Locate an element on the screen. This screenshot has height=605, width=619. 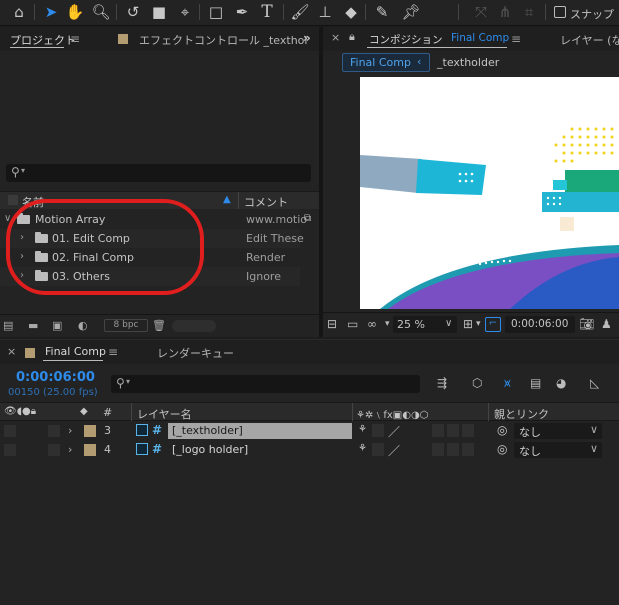
column-comment: コメント is located at coordinates (266, 202).